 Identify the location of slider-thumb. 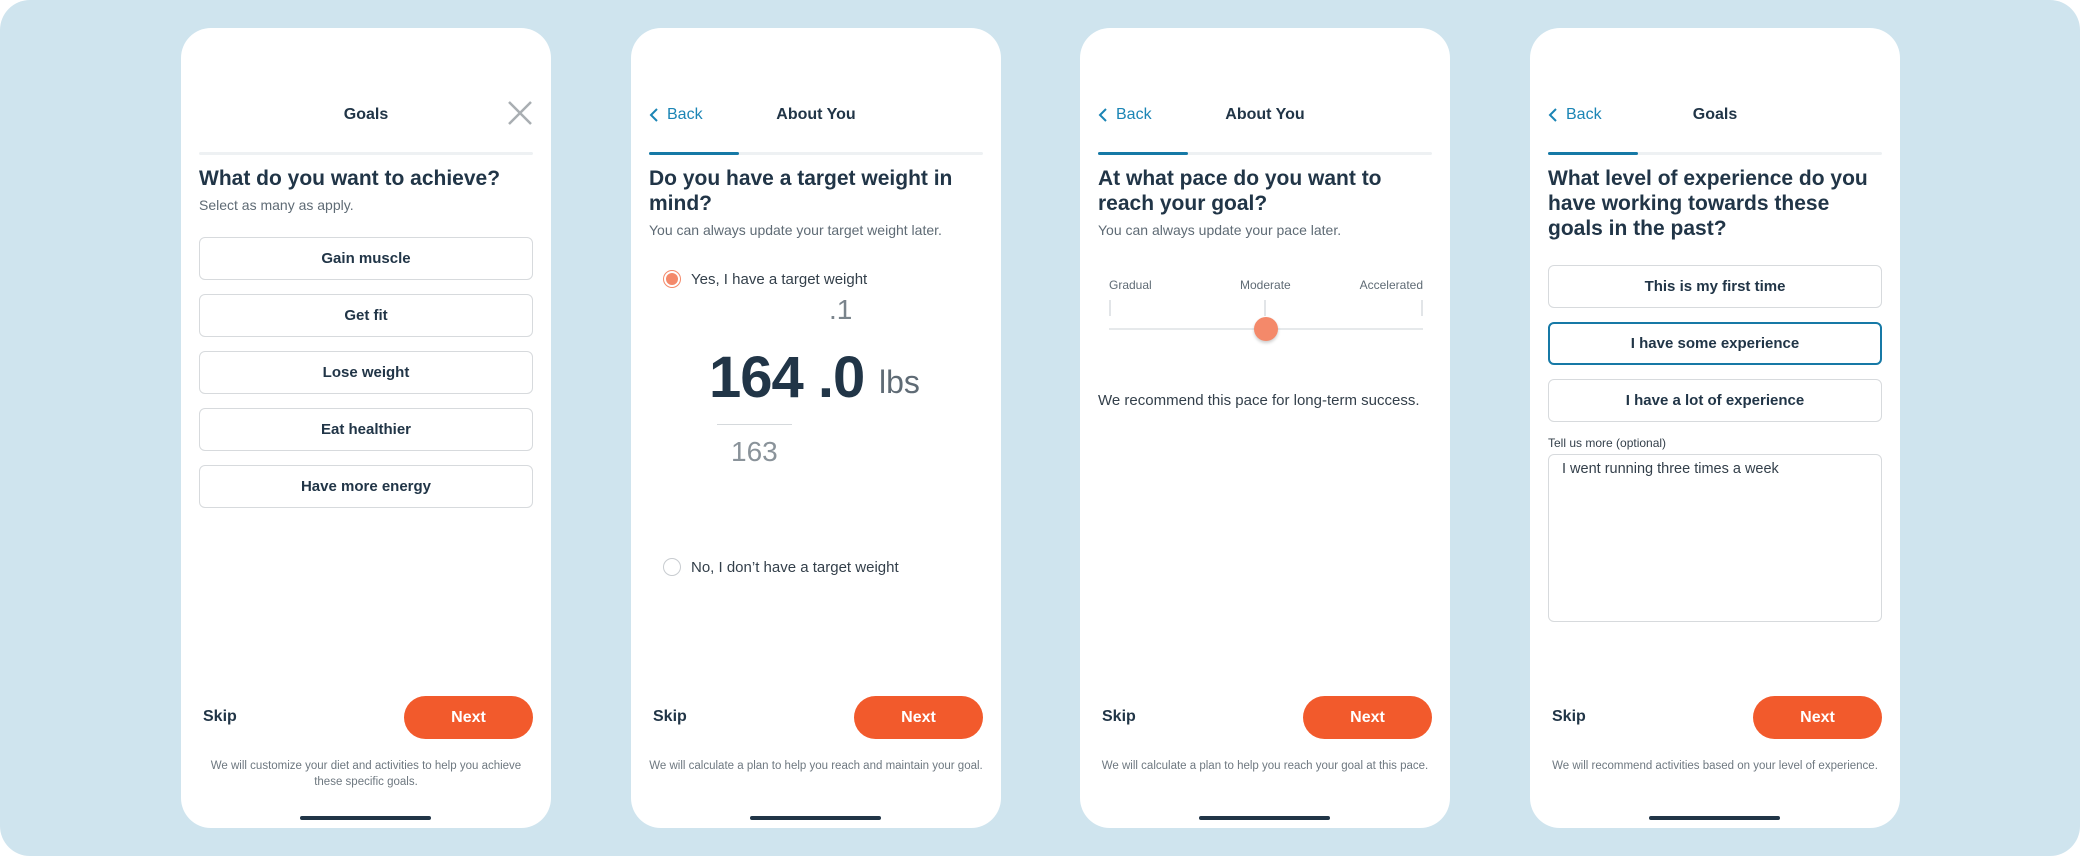
(1266, 329).